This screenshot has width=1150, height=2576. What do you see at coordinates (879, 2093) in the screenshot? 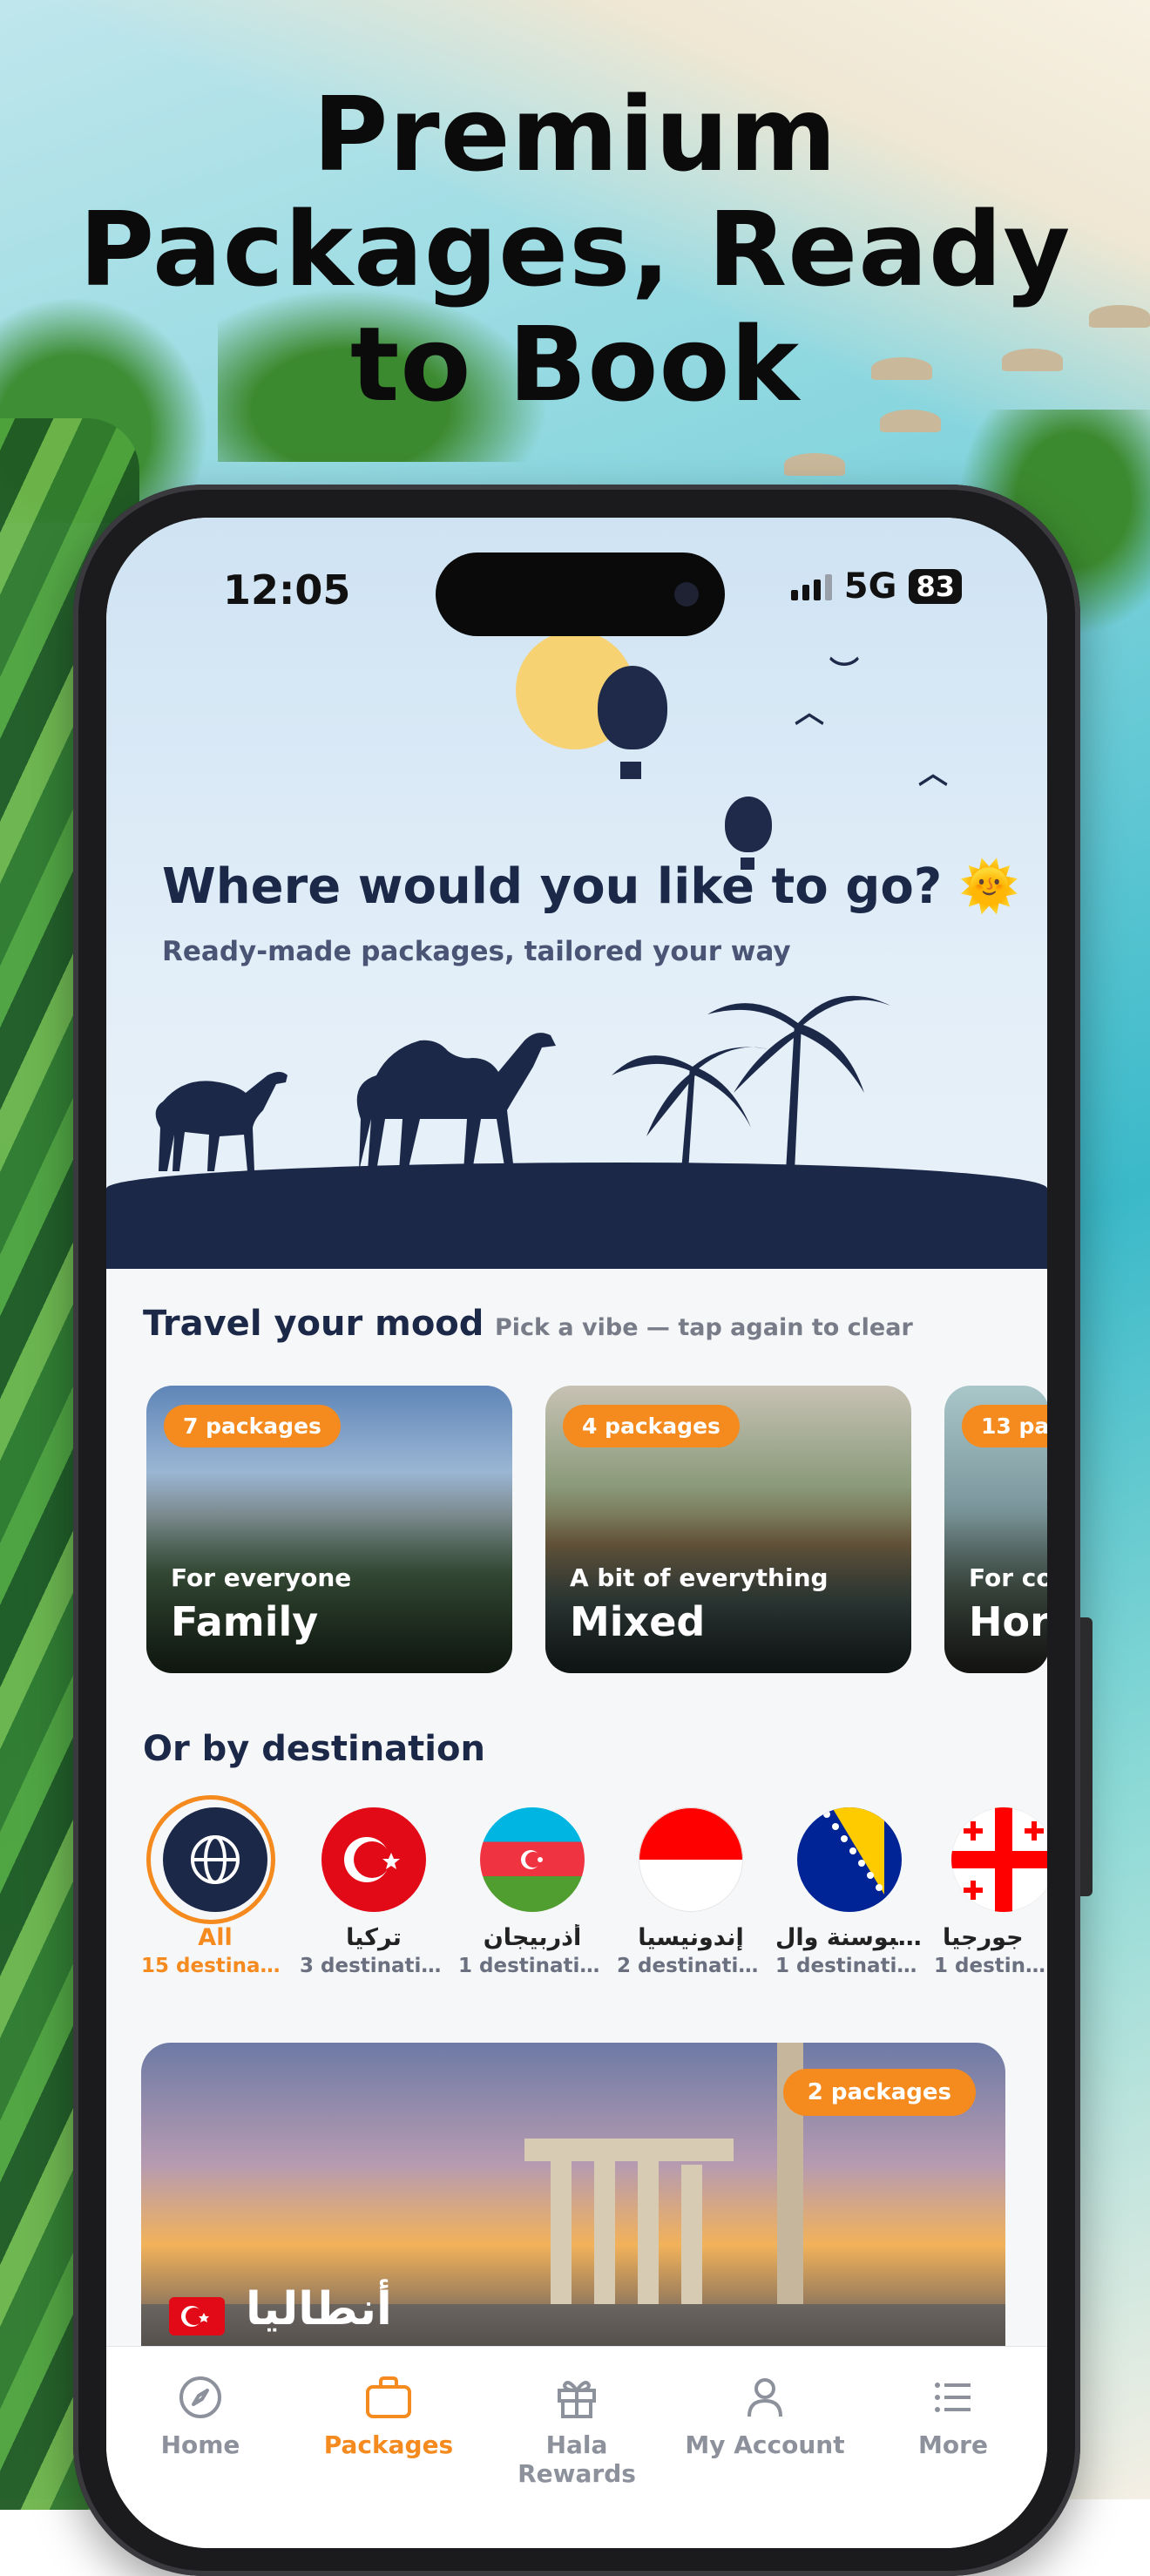
I see `package-count-badge: 2 packages` at bounding box center [879, 2093].